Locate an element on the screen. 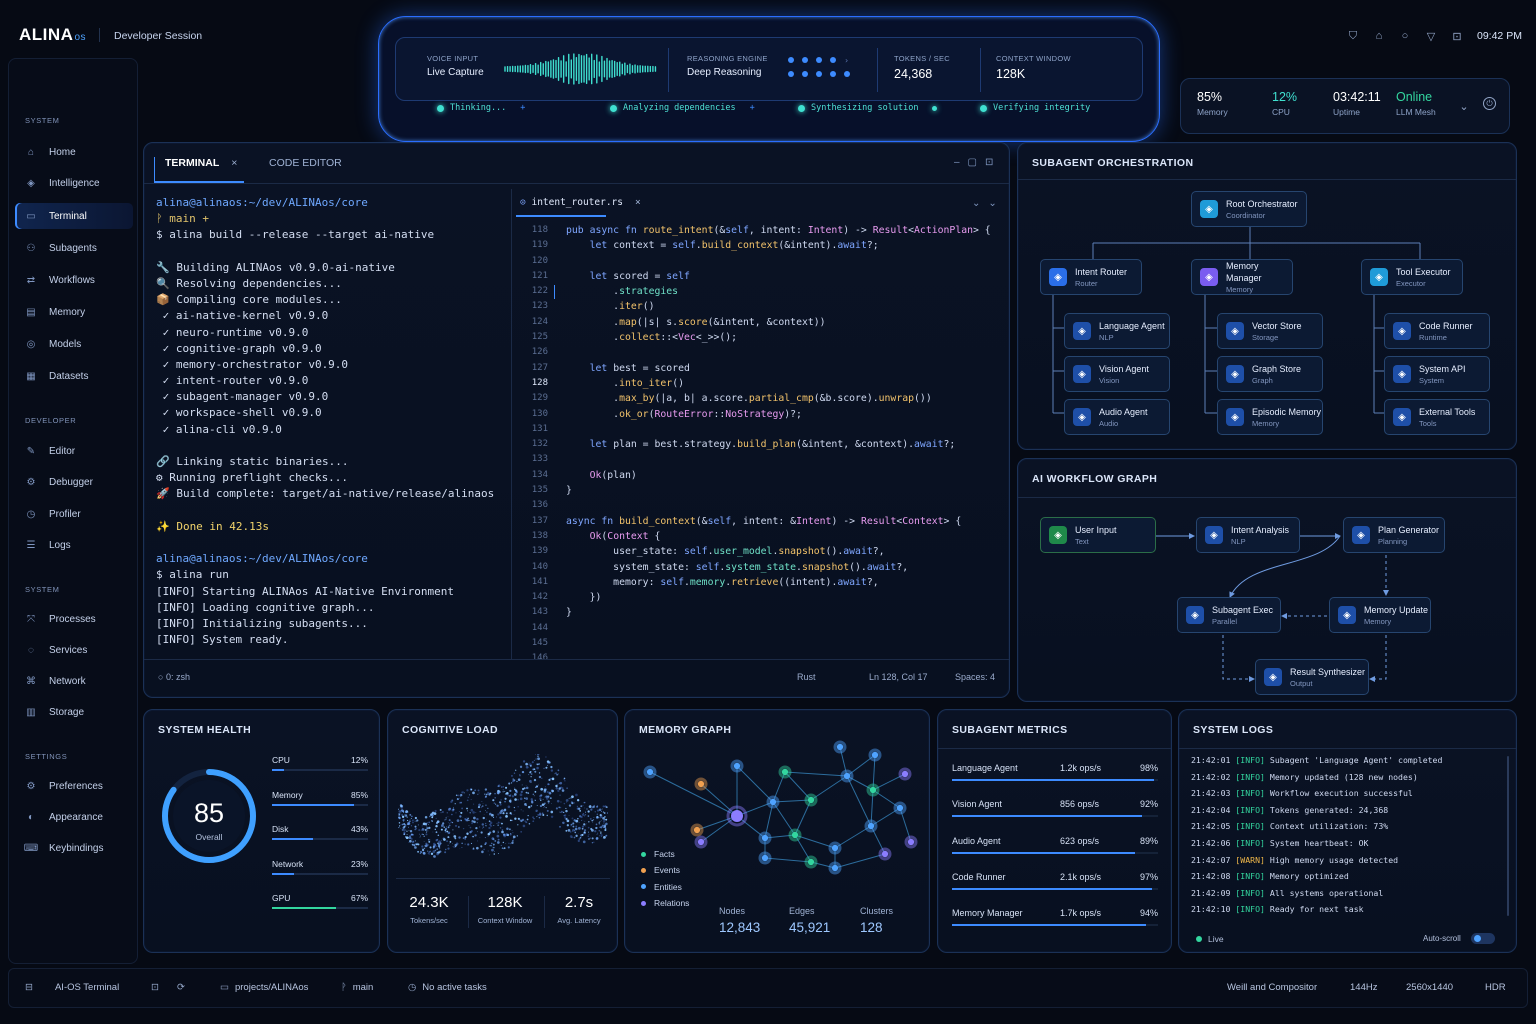 The height and width of the screenshot is (1024, 1536). sidebar-item-preferences: ⚙ Preferences is located at coordinates (74, 786).